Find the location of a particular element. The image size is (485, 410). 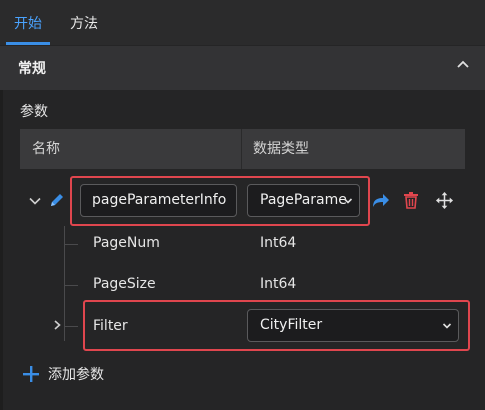

trash-icon is located at coordinates (411, 200).